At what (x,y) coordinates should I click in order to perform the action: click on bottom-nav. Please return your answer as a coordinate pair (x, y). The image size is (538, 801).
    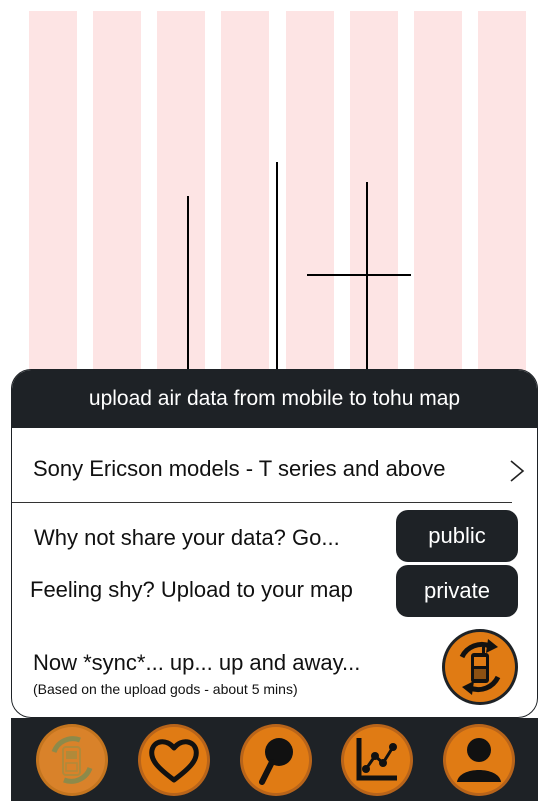
    Looking at the image, I should click on (274, 759).